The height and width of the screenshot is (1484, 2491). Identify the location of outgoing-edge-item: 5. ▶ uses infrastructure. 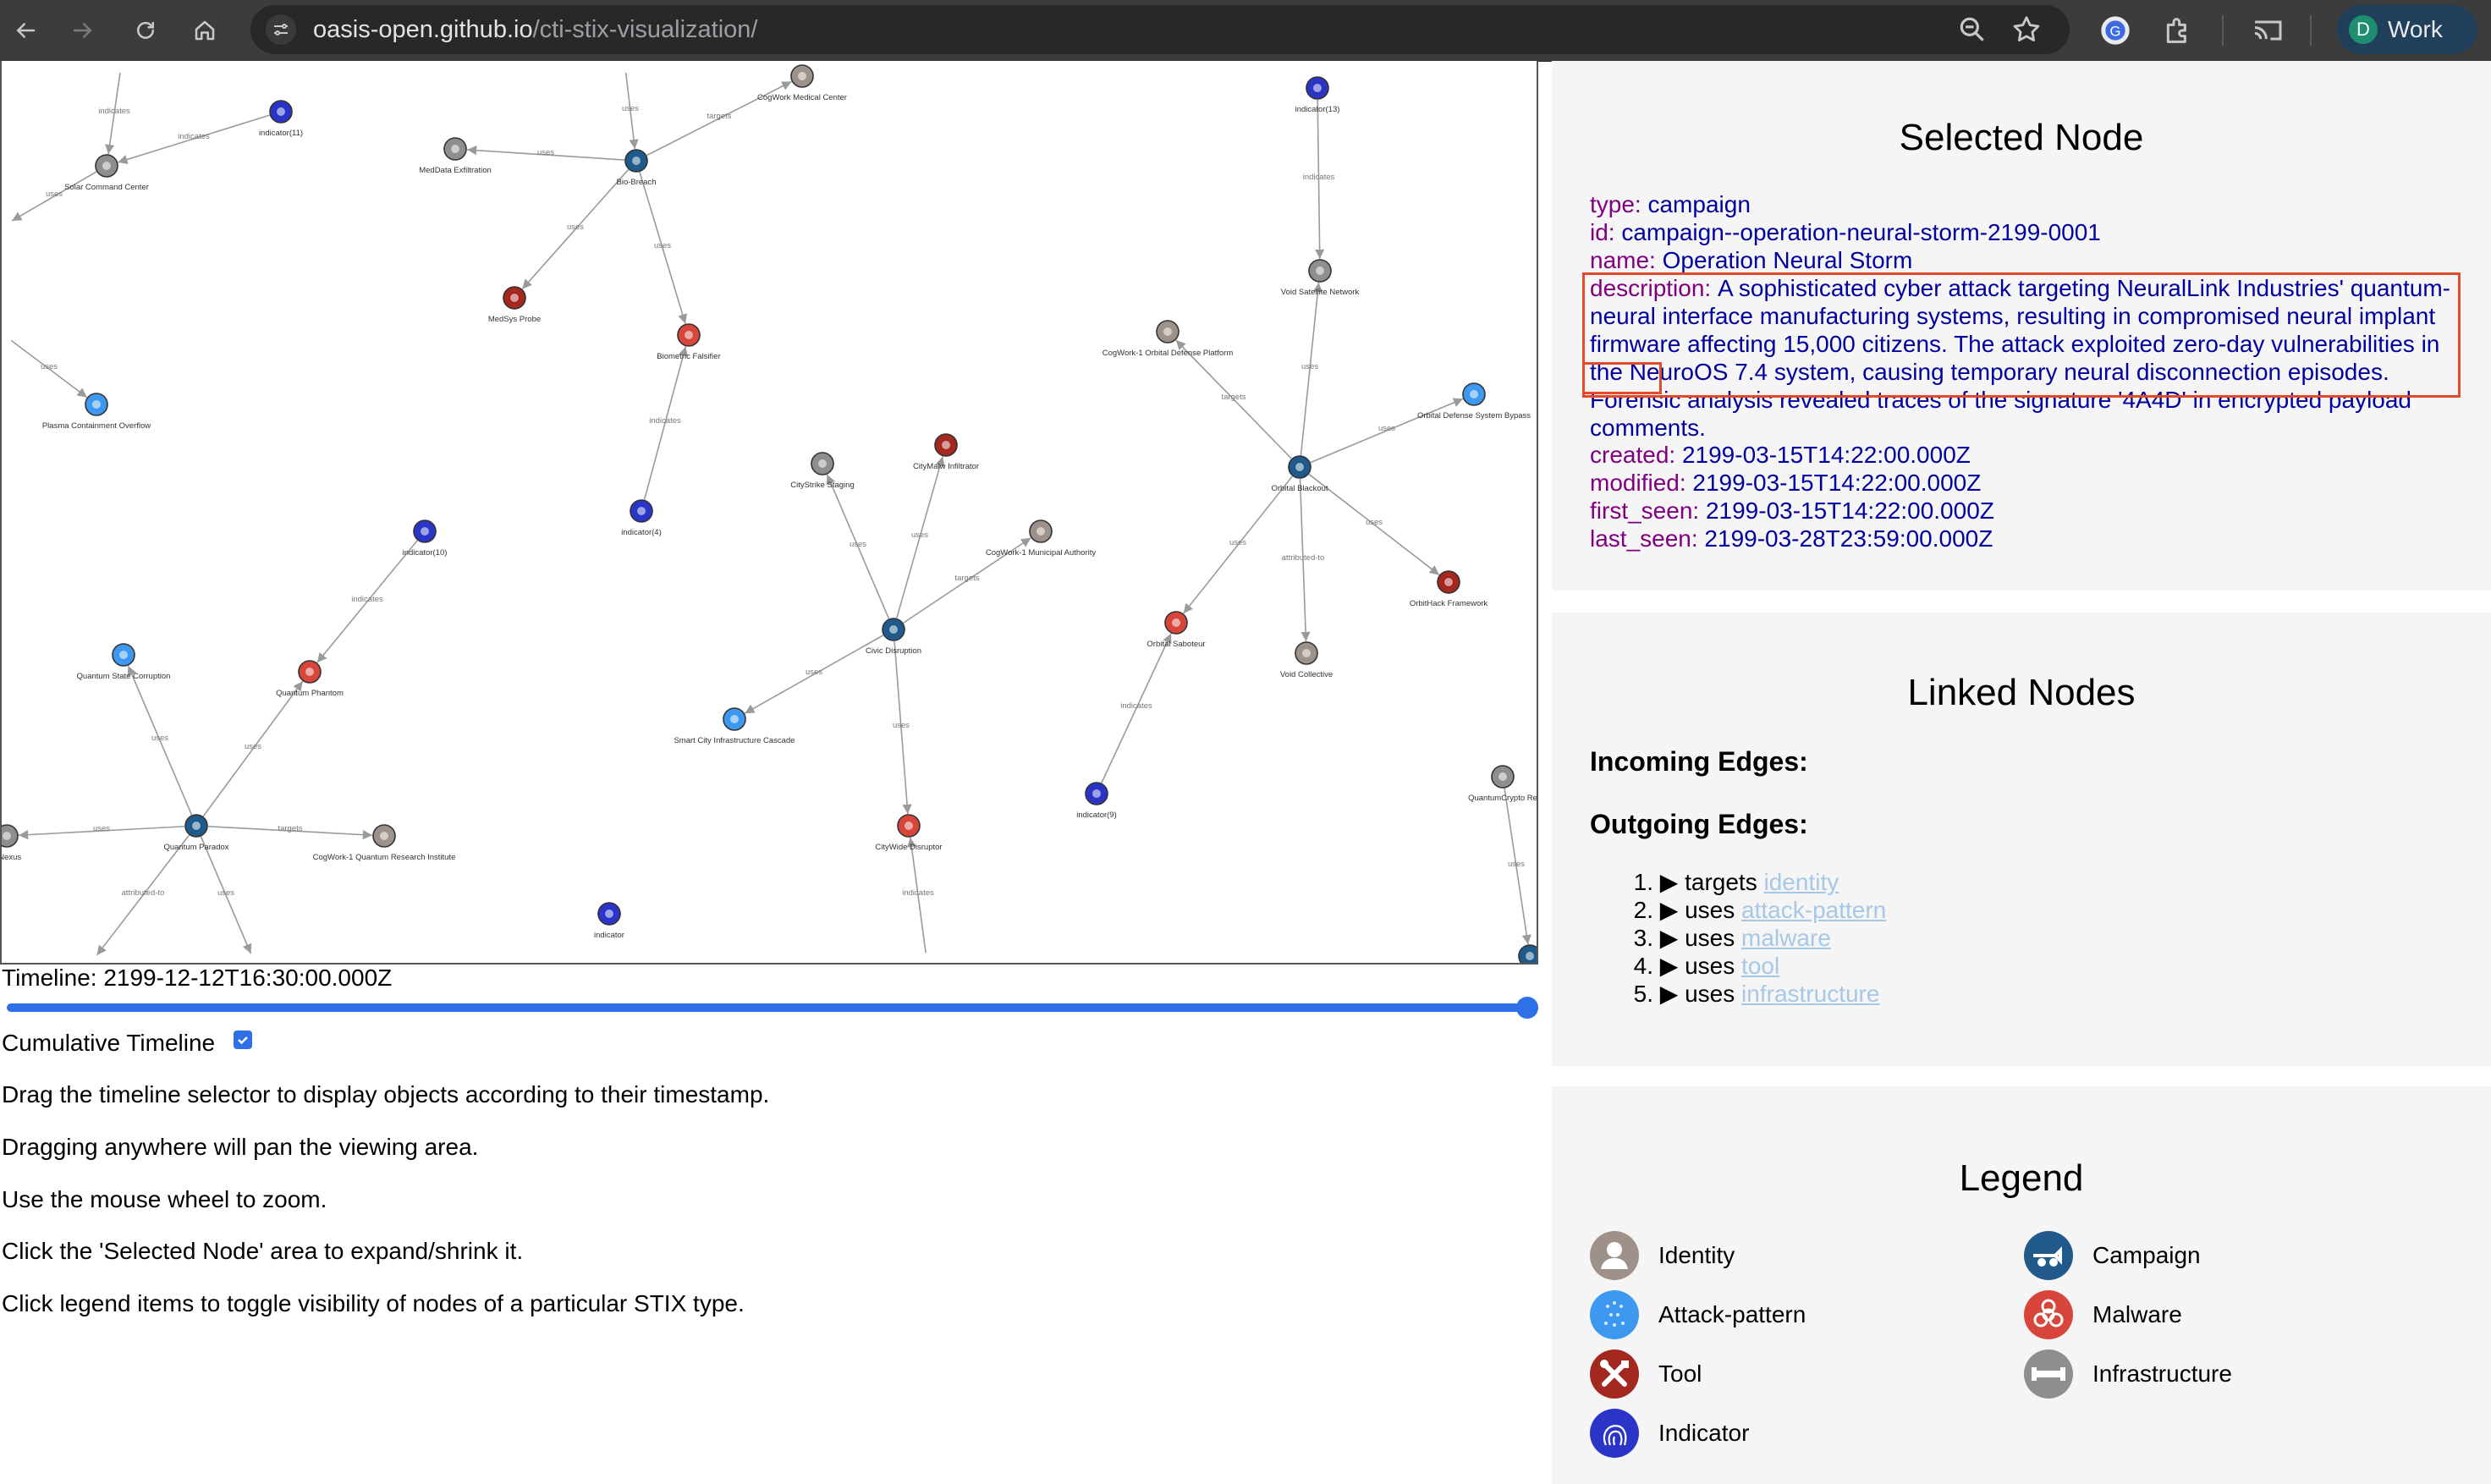
(1748, 994).